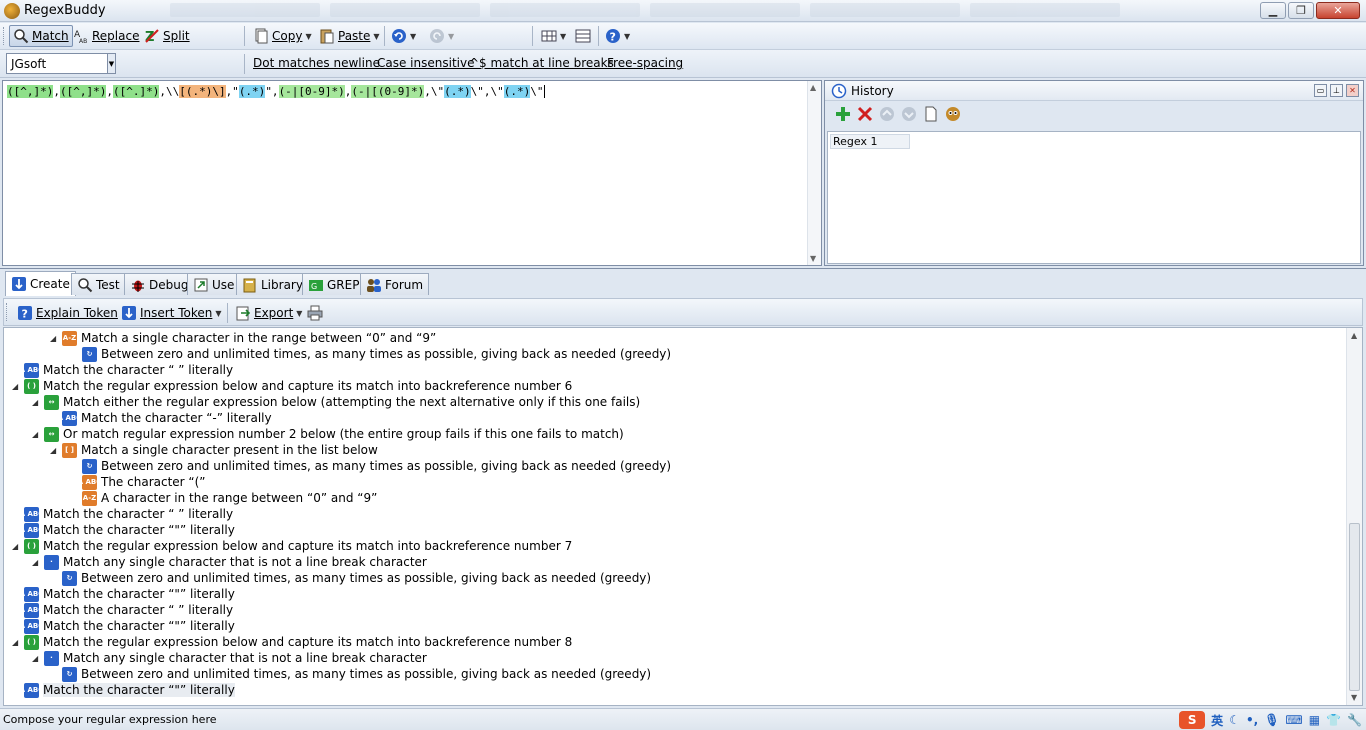 Image resolution: width=1366 pixels, height=730 pixels. Describe the element at coordinates (388, 91) in the screenshot. I see `regex-token: (-|[(0-9]*)` at that location.